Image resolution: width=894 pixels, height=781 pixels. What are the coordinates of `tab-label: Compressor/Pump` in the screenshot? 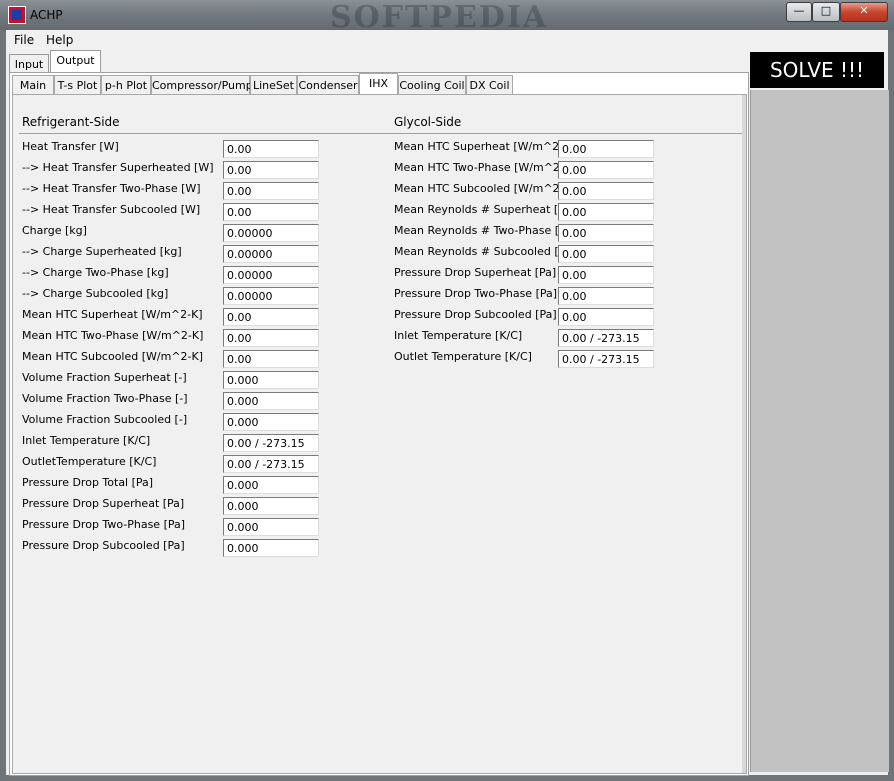 It's located at (202, 85).